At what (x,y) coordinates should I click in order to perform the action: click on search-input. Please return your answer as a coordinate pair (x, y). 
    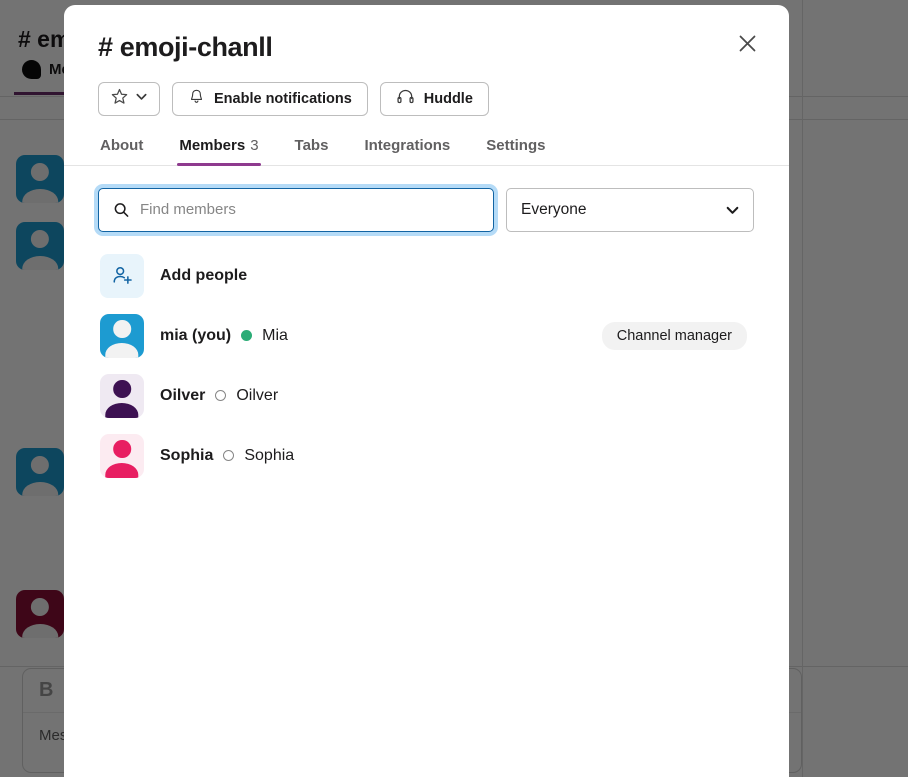
    Looking at the image, I should click on (296, 209).